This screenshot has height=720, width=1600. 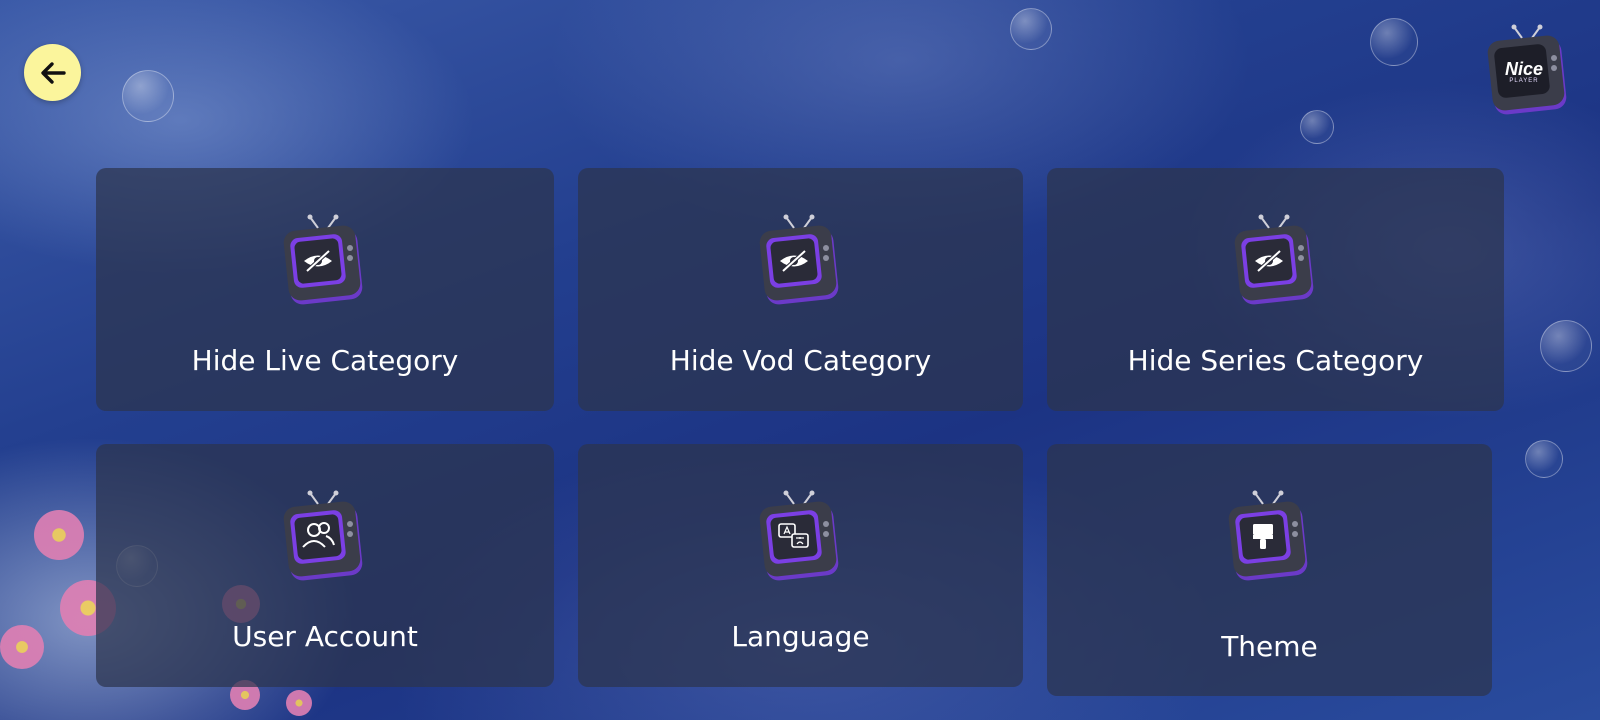 I want to click on tile-label: Hide Series Category, so click(x=1275, y=360).